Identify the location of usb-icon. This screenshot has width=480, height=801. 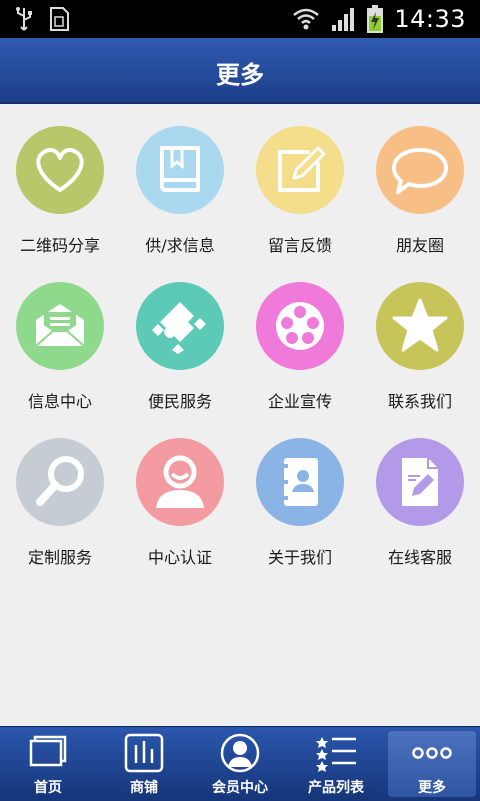
(24, 19).